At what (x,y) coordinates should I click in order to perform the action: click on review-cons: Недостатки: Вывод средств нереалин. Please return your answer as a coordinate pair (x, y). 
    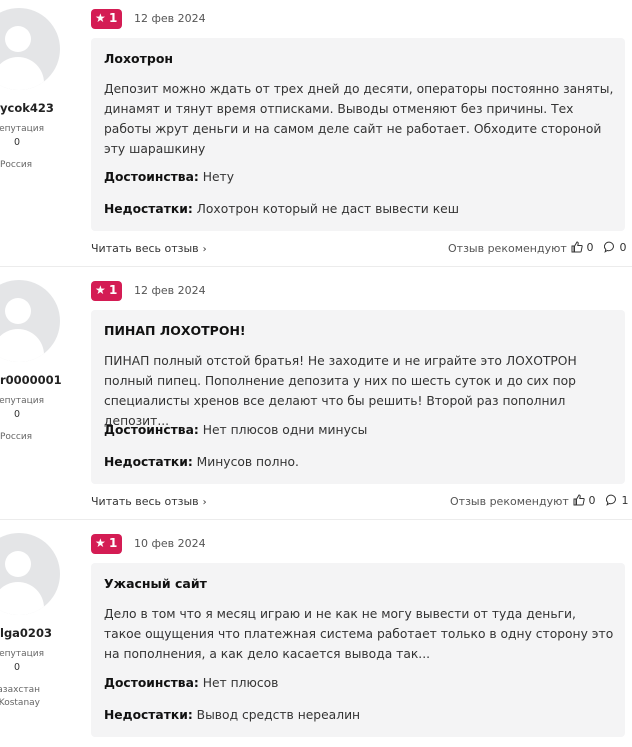
    Looking at the image, I should click on (232, 715).